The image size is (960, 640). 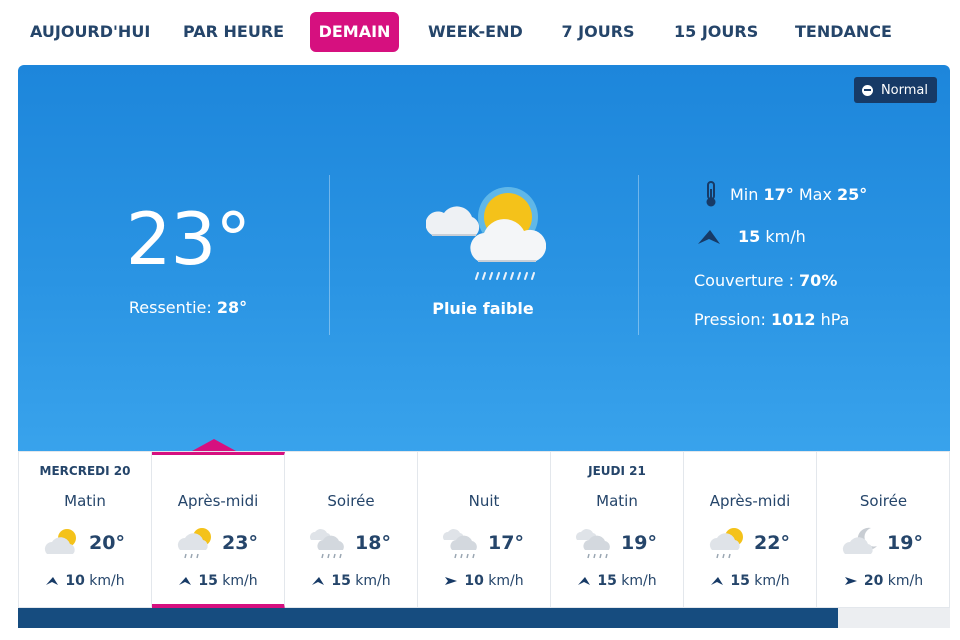 What do you see at coordinates (90, 32) in the screenshot?
I see `tab-aujourdhui: AUJOURD'HUI` at bounding box center [90, 32].